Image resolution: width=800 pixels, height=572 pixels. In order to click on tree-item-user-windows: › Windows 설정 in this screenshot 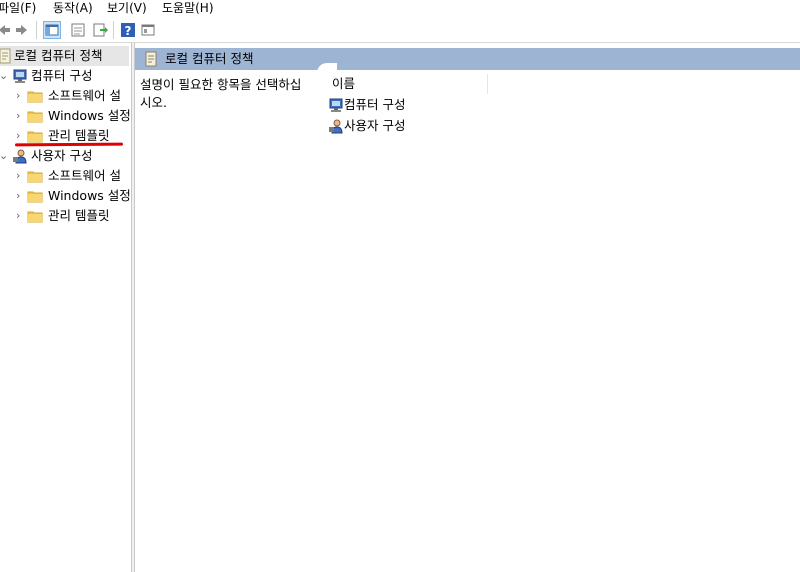, I will do `click(65, 196)`.